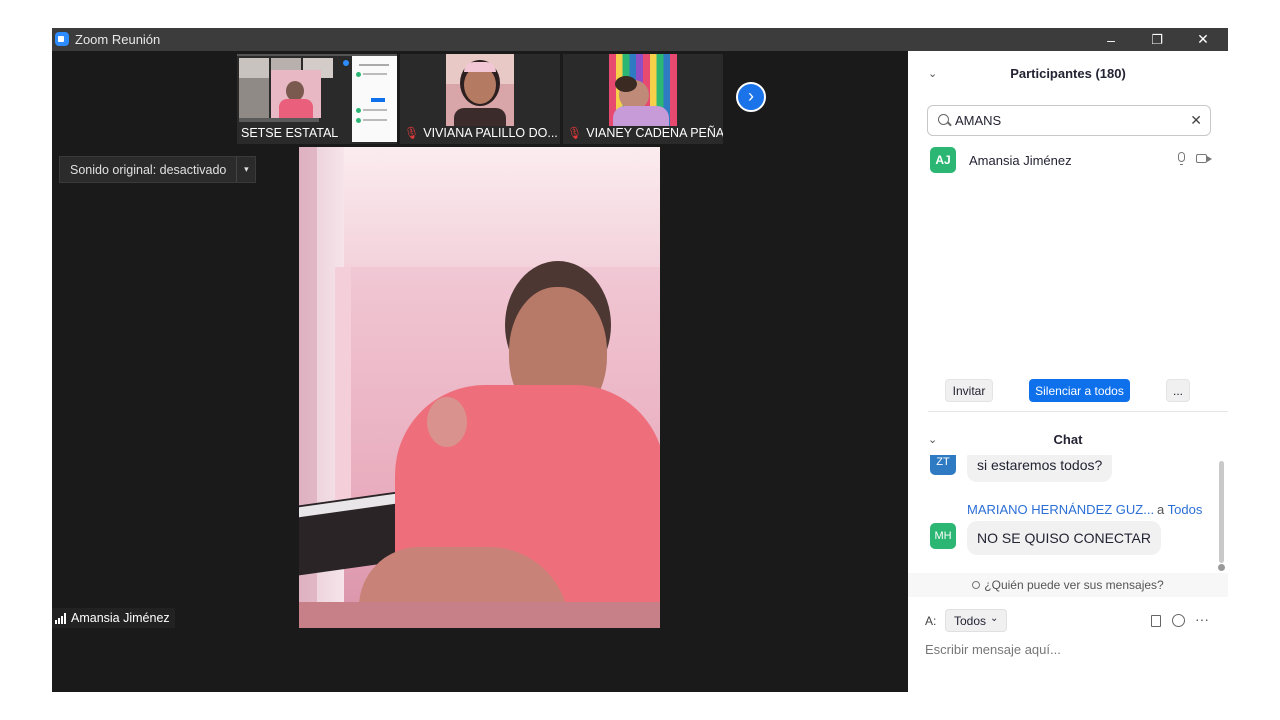 Image resolution: width=1280 pixels, height=720 pixels. I want to click on participant-name: Amansia Jiménez, so click(1020, 160).